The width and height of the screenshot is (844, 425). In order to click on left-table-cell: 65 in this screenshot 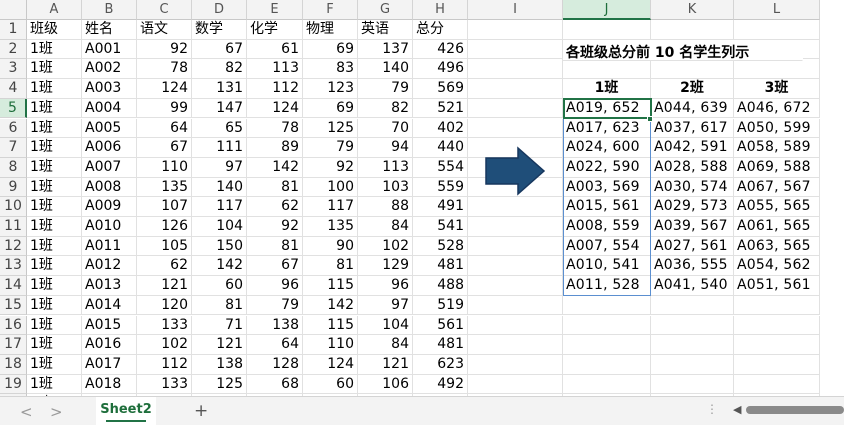, I will do `click(219, 128)`.